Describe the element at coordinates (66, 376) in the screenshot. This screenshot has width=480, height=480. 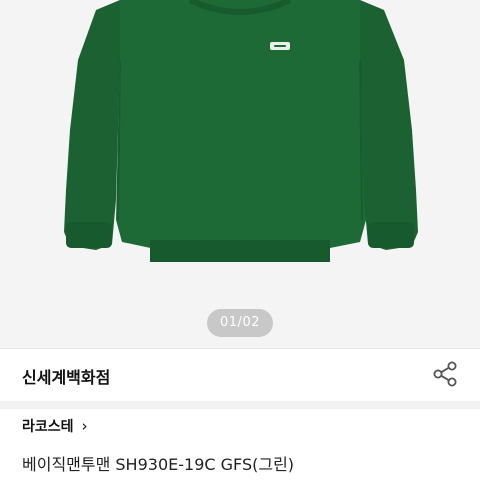
I see `store-name: 신세계백화점` at that location.